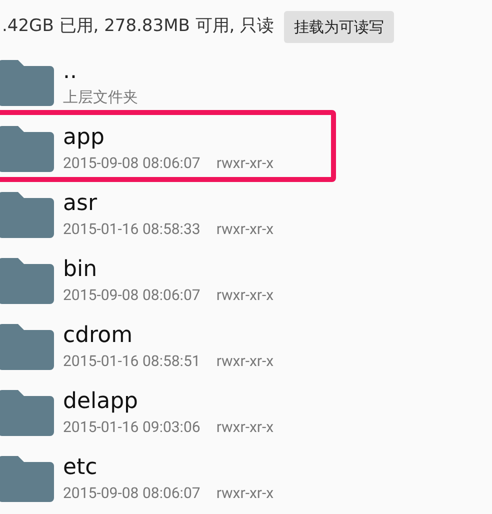  What do you see at coordinates (246, 281) in the screenshot?
I see `folder-row: bin 2015-09-08 08:06:07 rwxr-xr-x` at bounding box center [246, 281].